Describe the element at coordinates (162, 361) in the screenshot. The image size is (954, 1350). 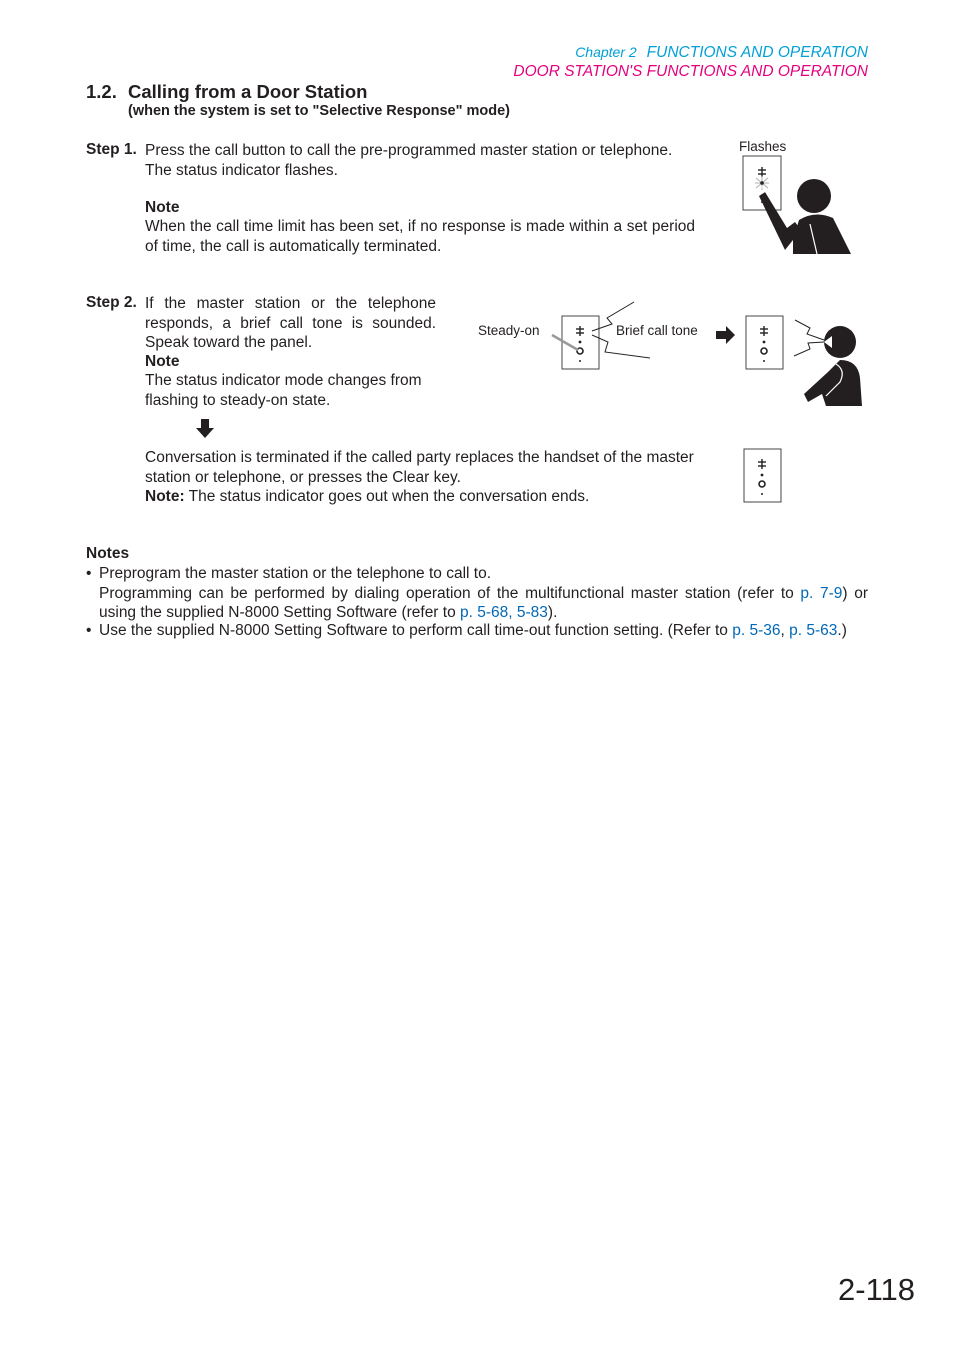
I see `step2-note-label: Note` at that location.